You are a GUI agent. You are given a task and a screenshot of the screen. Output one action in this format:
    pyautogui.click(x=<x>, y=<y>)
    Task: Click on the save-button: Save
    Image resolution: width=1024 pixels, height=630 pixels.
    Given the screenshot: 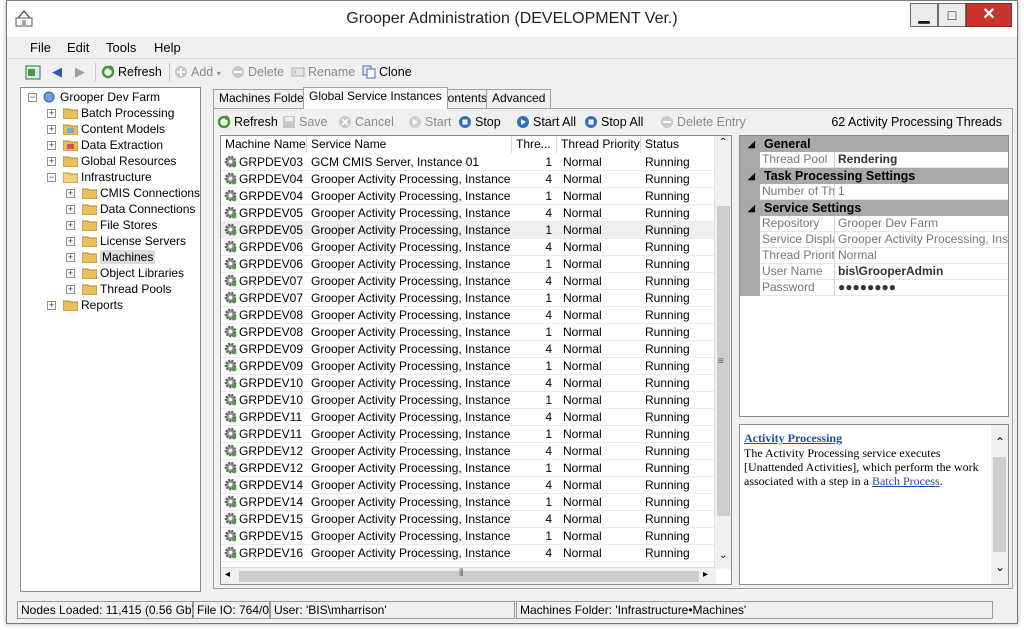 What is the action you would take?
    pyautogui.click(x=305, y=122)
    